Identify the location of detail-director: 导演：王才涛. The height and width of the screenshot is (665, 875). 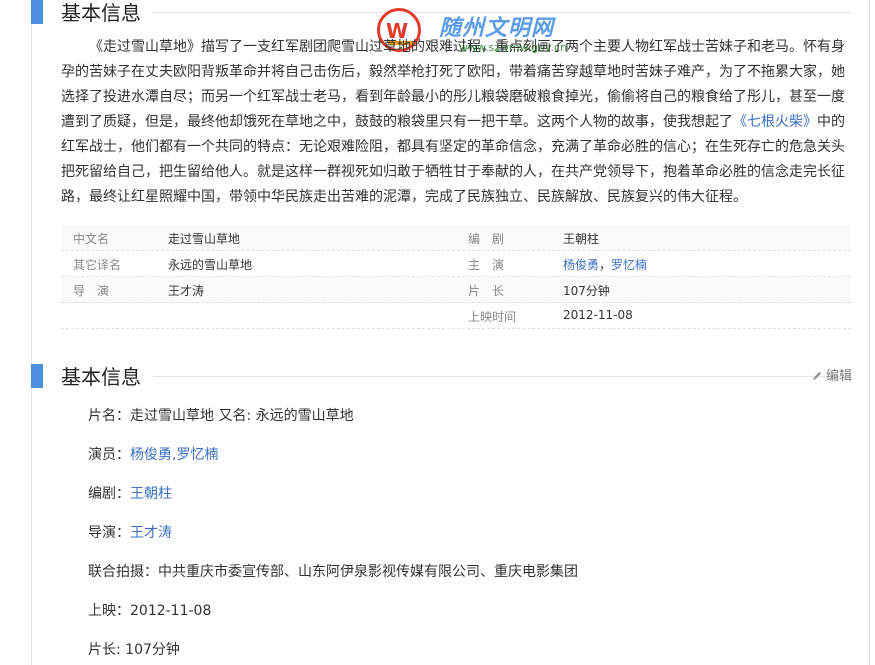
(130, 532).